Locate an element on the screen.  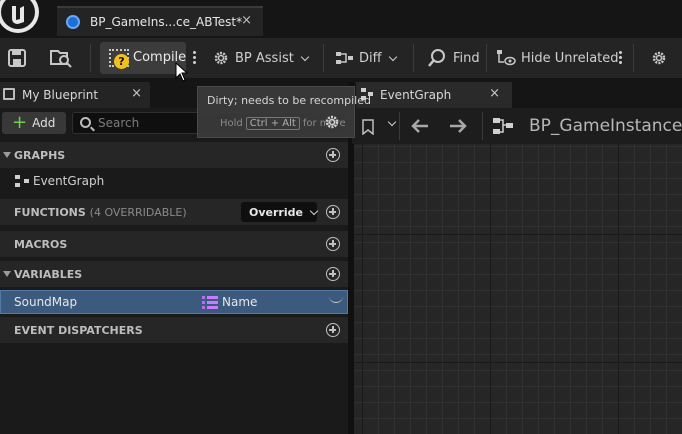
title-bar: BP_GameIns...ce_ABTest* × is located at coordinates (341, 19).